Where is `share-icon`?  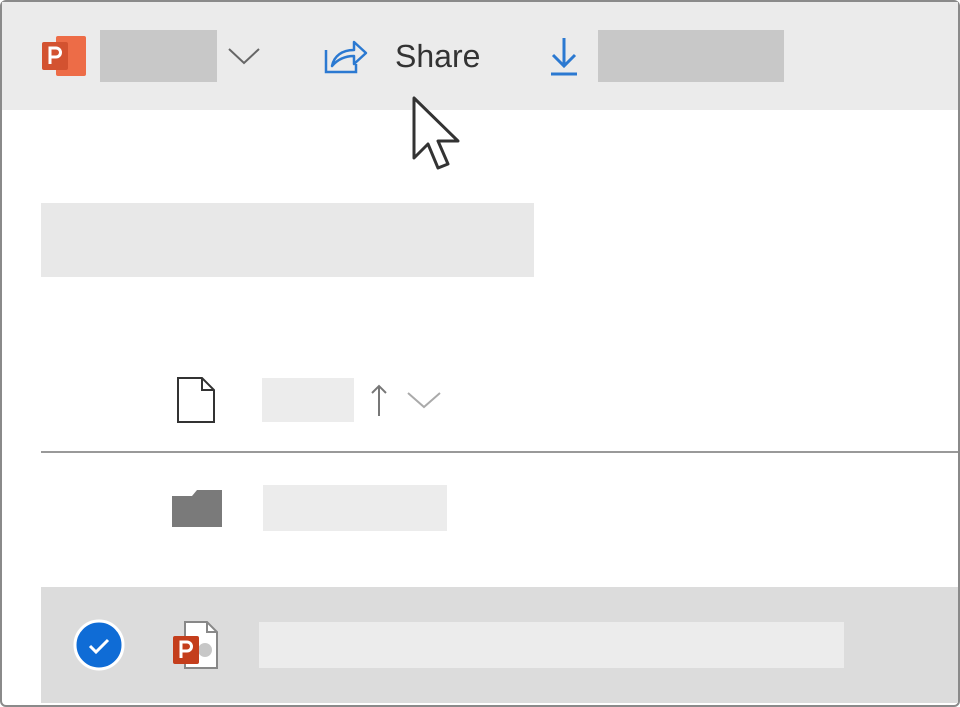 share-icon is located at coordinates (346, 56).